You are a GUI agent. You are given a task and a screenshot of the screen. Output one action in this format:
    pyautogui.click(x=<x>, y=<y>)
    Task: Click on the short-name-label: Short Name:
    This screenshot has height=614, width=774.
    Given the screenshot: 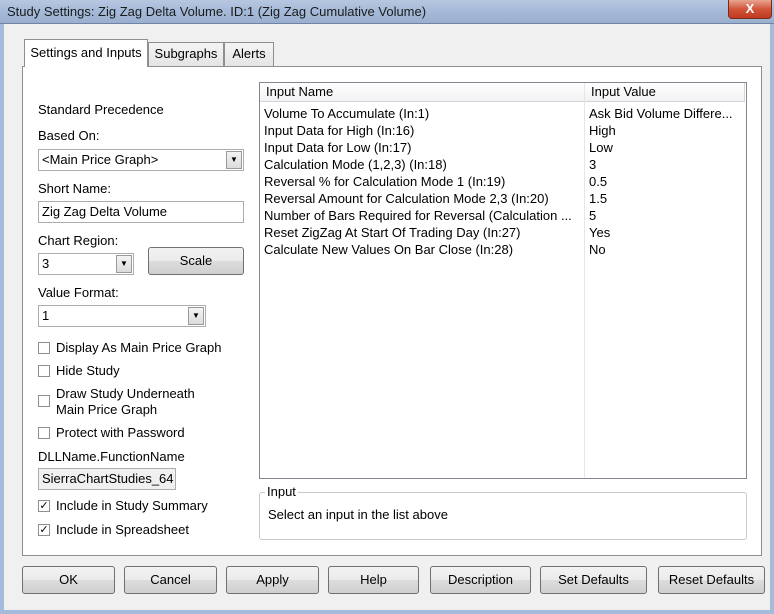 What is the action you would take?
    pyautogui.click(x=74, y=188)
    